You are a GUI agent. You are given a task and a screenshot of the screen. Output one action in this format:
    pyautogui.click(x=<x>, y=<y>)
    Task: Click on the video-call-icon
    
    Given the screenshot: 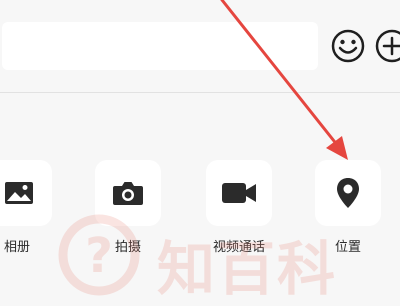 What is the action you would take?
    pyautogui.click(x=239, y=193)
    